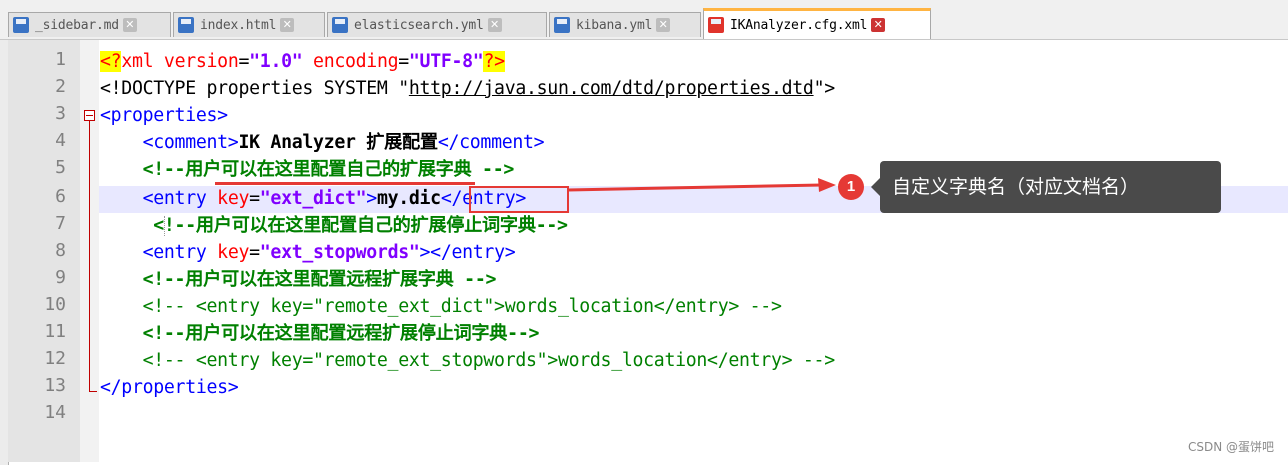  What do you see at coordinates (89, 115) in the screenshot?
I see `fold-collapse-icon` at bounding box center [89, 115].